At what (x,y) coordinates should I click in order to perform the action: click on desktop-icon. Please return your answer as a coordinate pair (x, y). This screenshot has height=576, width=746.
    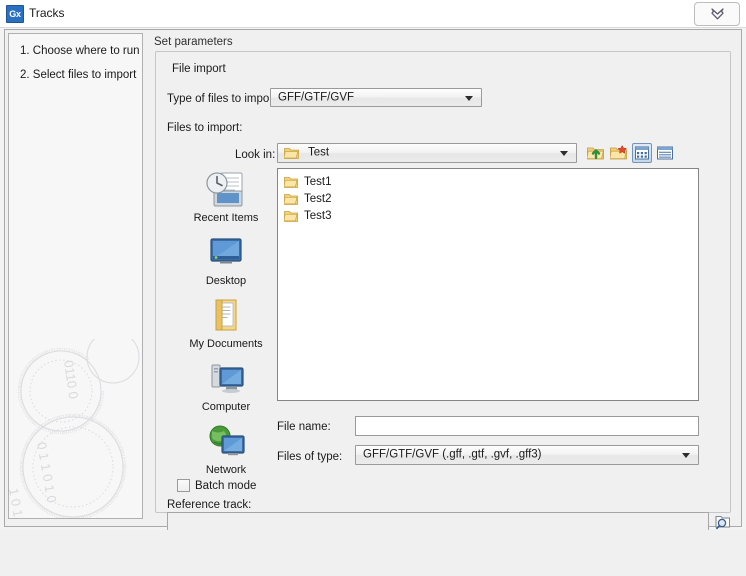
    Looking at the image, I should click on (226, 251).